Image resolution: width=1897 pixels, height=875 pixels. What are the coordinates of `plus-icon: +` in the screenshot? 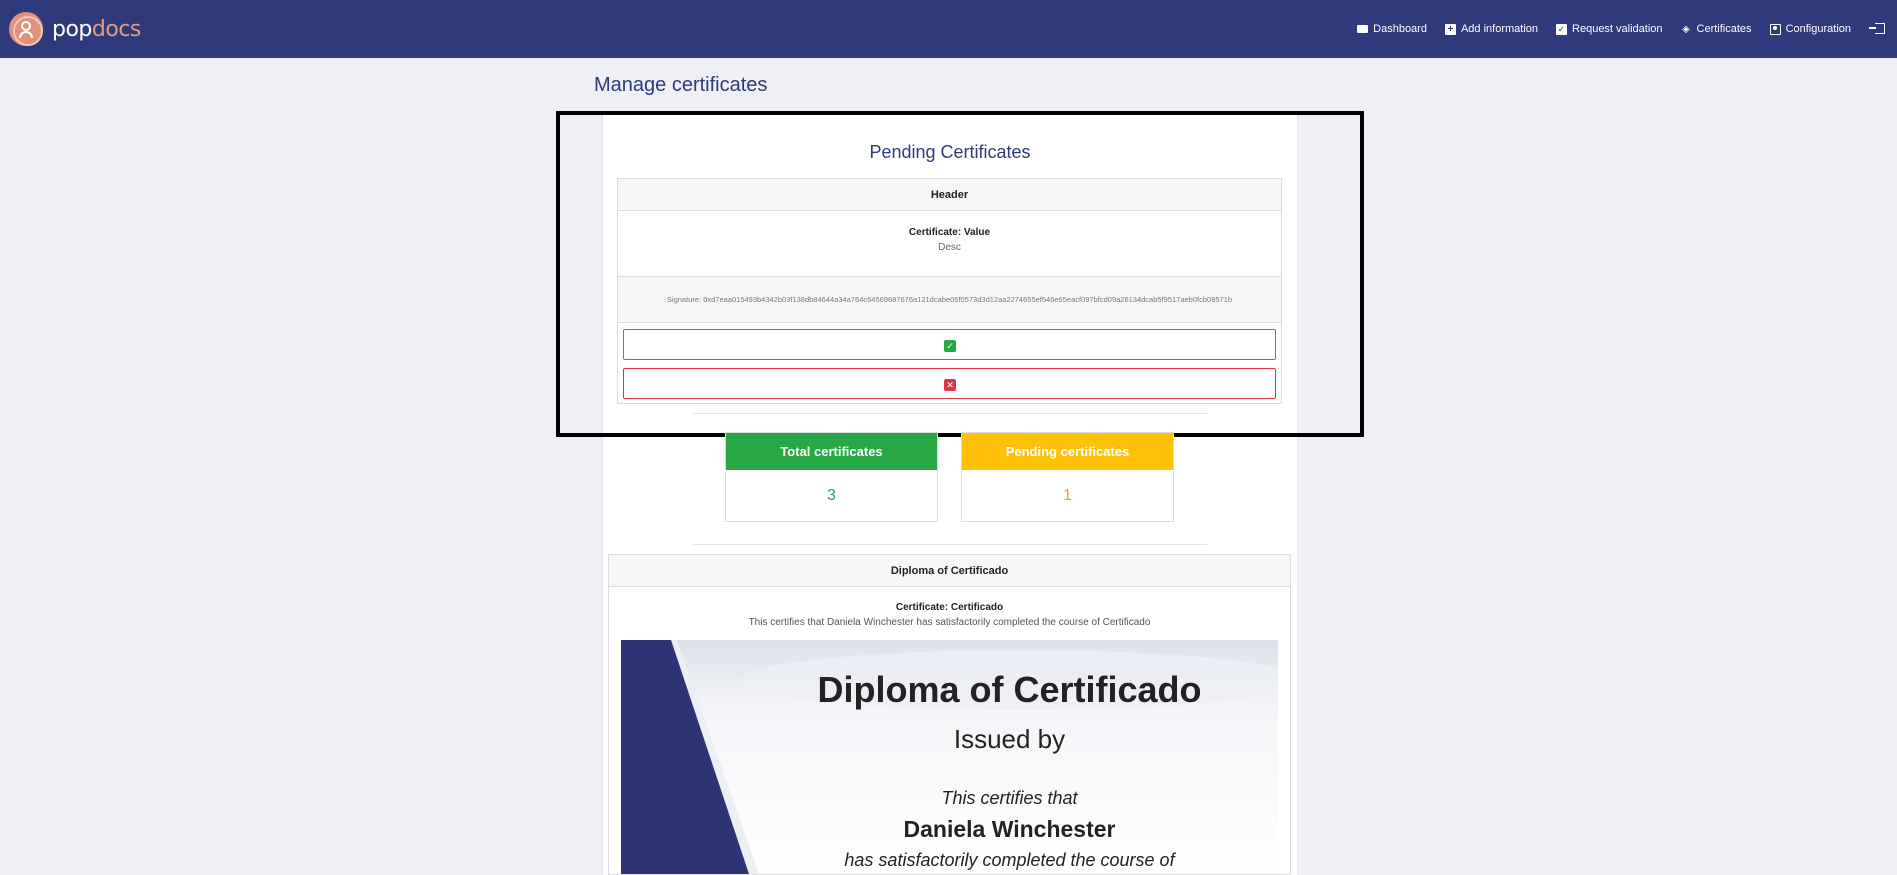 It's located at (1450, 29).